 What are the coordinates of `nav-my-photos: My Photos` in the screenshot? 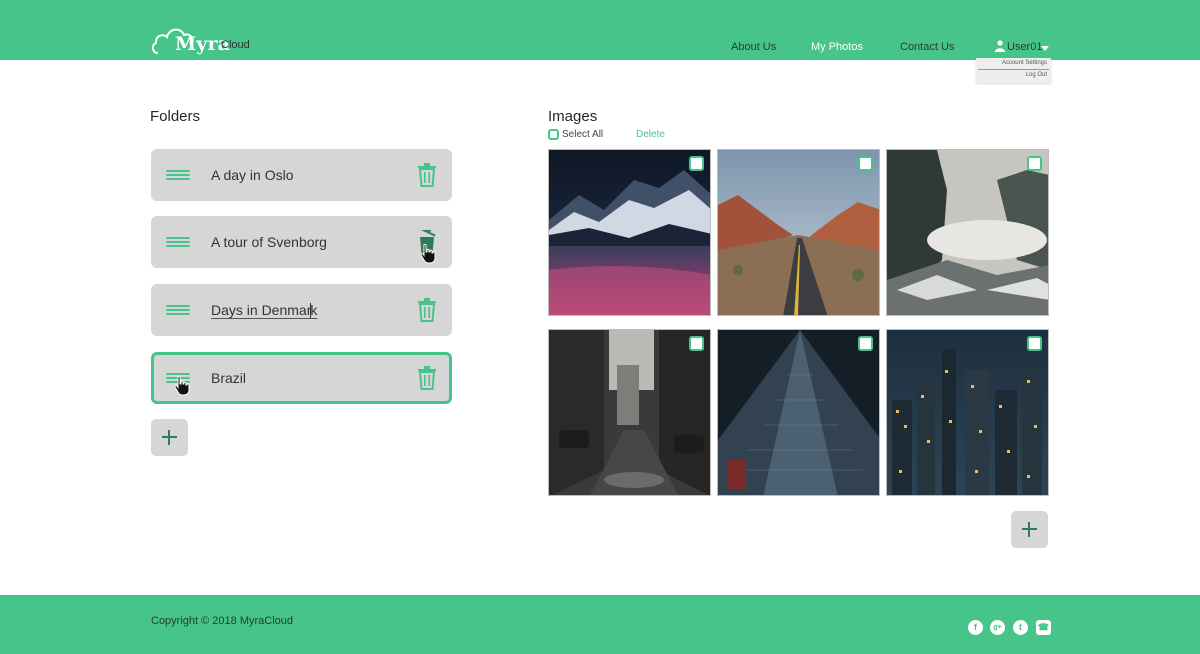 It's located at (837, 47).